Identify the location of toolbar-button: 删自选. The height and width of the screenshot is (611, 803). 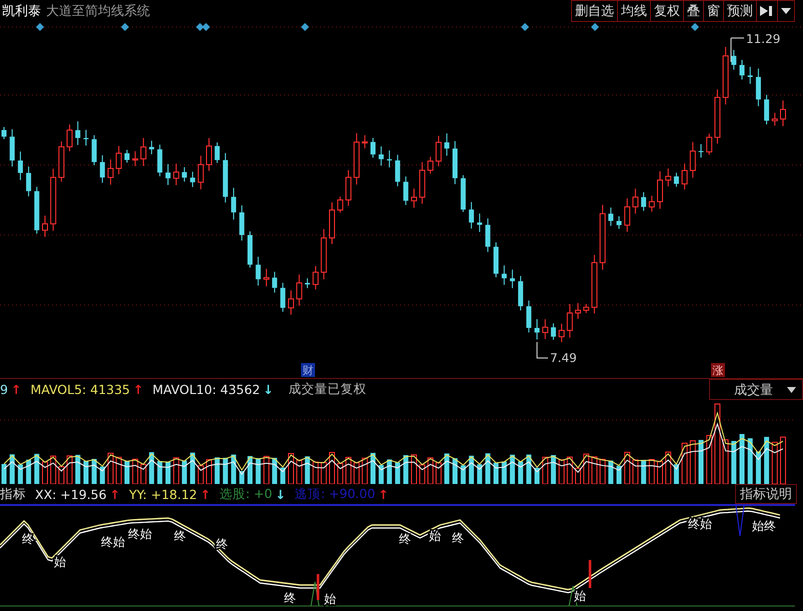
(595, 11).